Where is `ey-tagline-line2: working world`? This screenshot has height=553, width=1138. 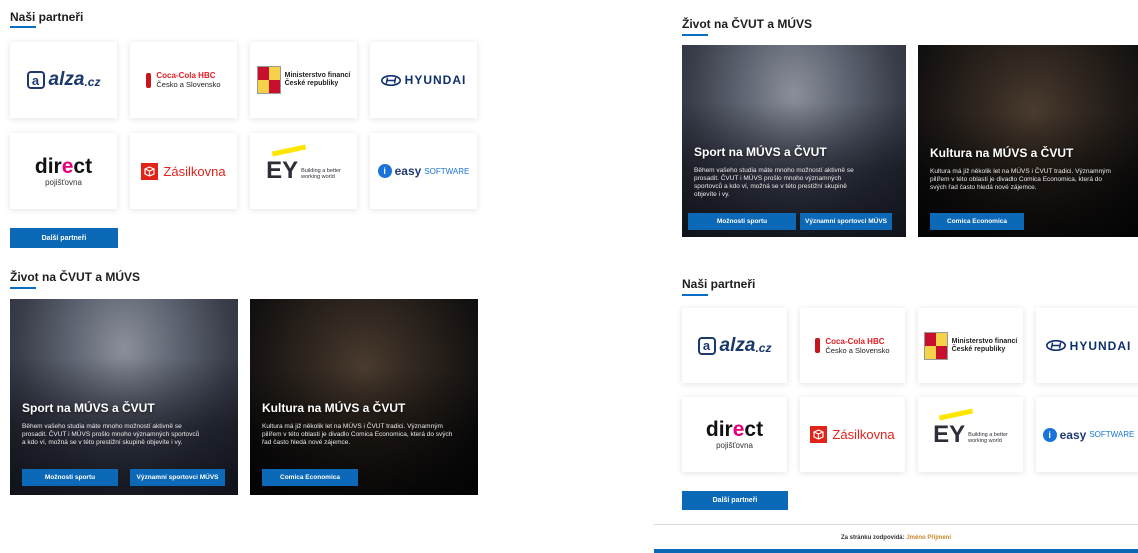
ey-tagline-line2: working world is located at coordinates (318, 177).